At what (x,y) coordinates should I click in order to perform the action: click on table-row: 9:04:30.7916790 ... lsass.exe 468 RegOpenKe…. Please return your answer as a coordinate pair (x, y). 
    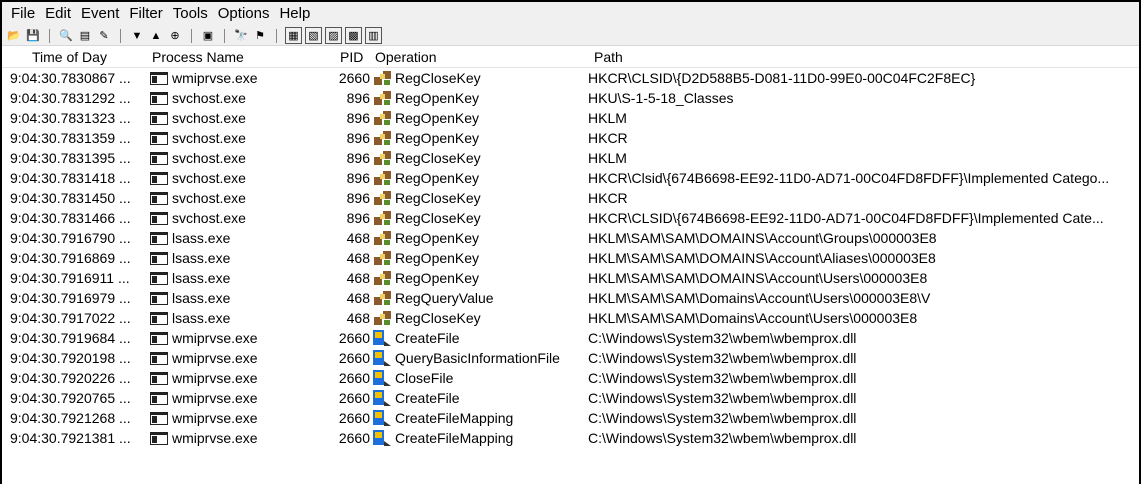
    Looking at the image, I should click on (570, 238).